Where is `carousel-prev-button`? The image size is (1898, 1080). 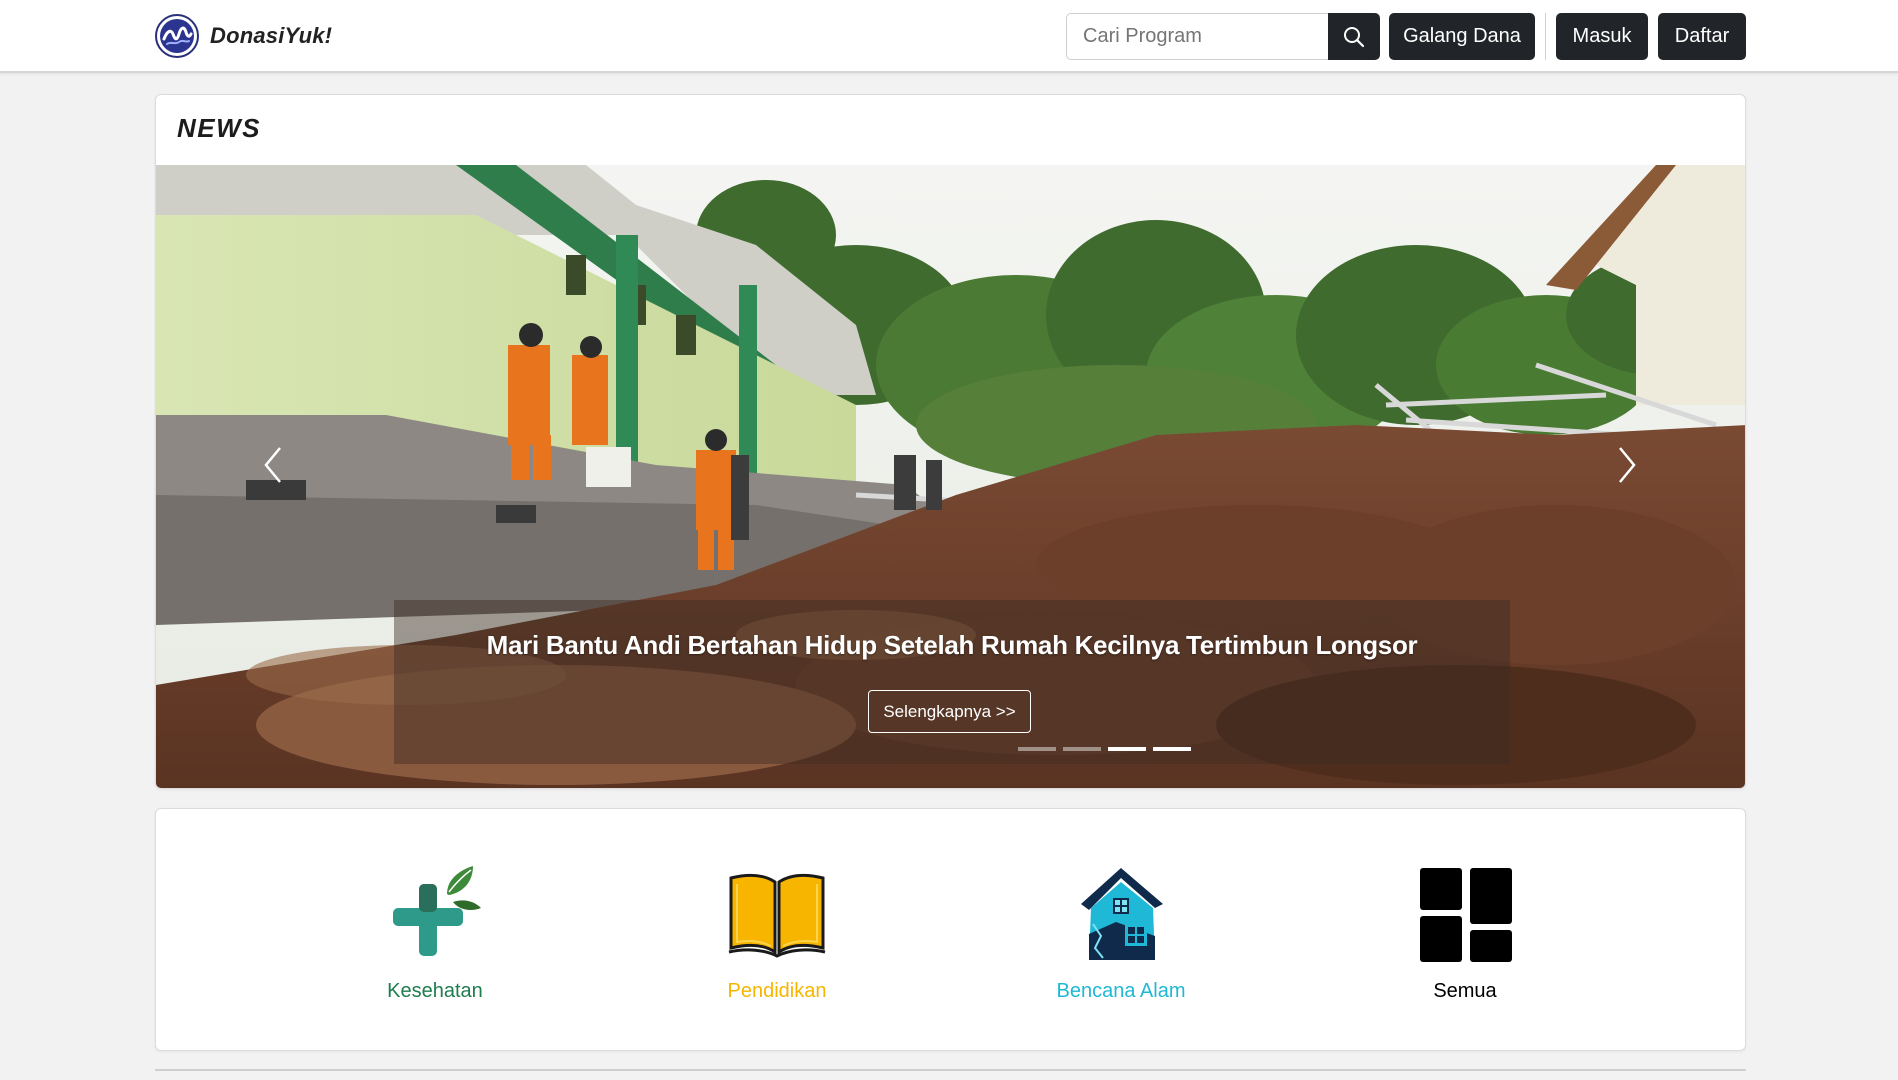 carousel-prev-button is located at coordinates (273, 465).